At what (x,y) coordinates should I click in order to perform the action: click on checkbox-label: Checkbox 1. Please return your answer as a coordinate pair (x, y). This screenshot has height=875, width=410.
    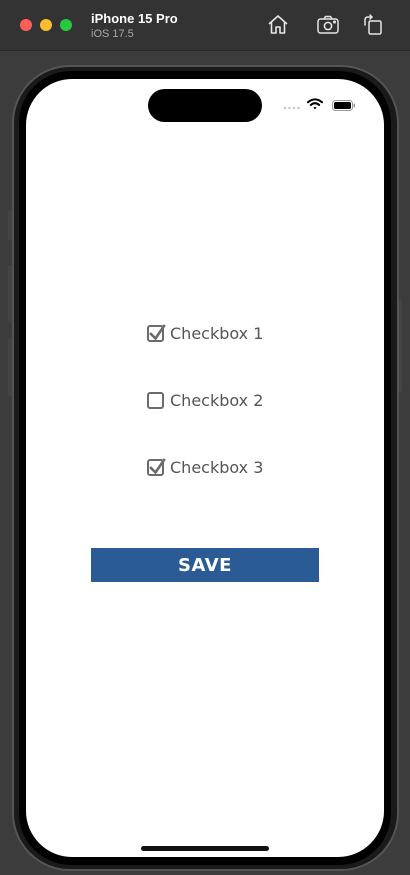
    Looking at the image, I should click on (216, 333).